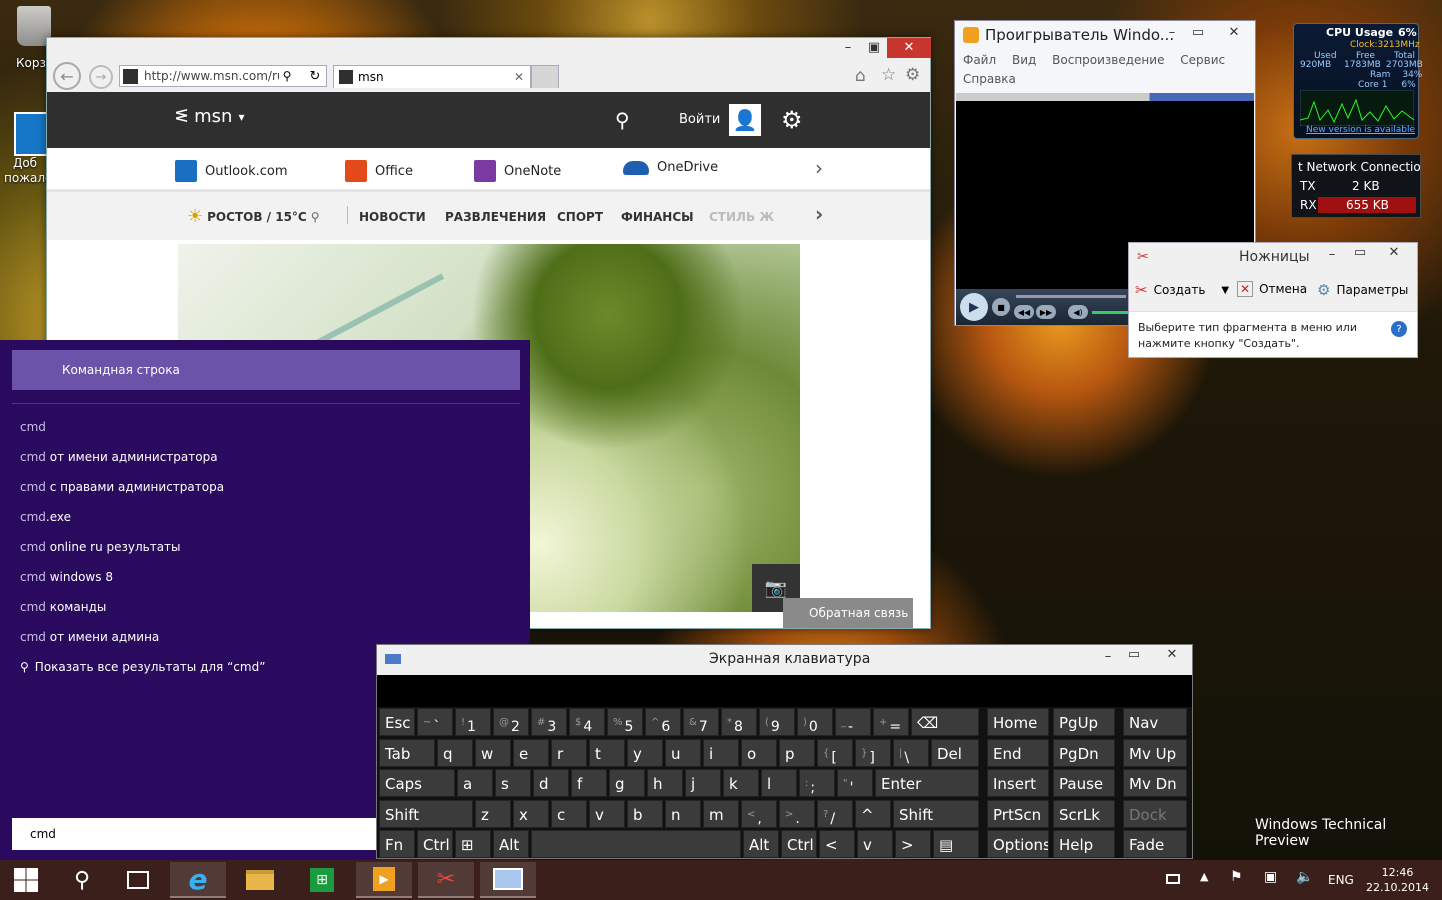  I want to click on key: $4, so click(587, 722).